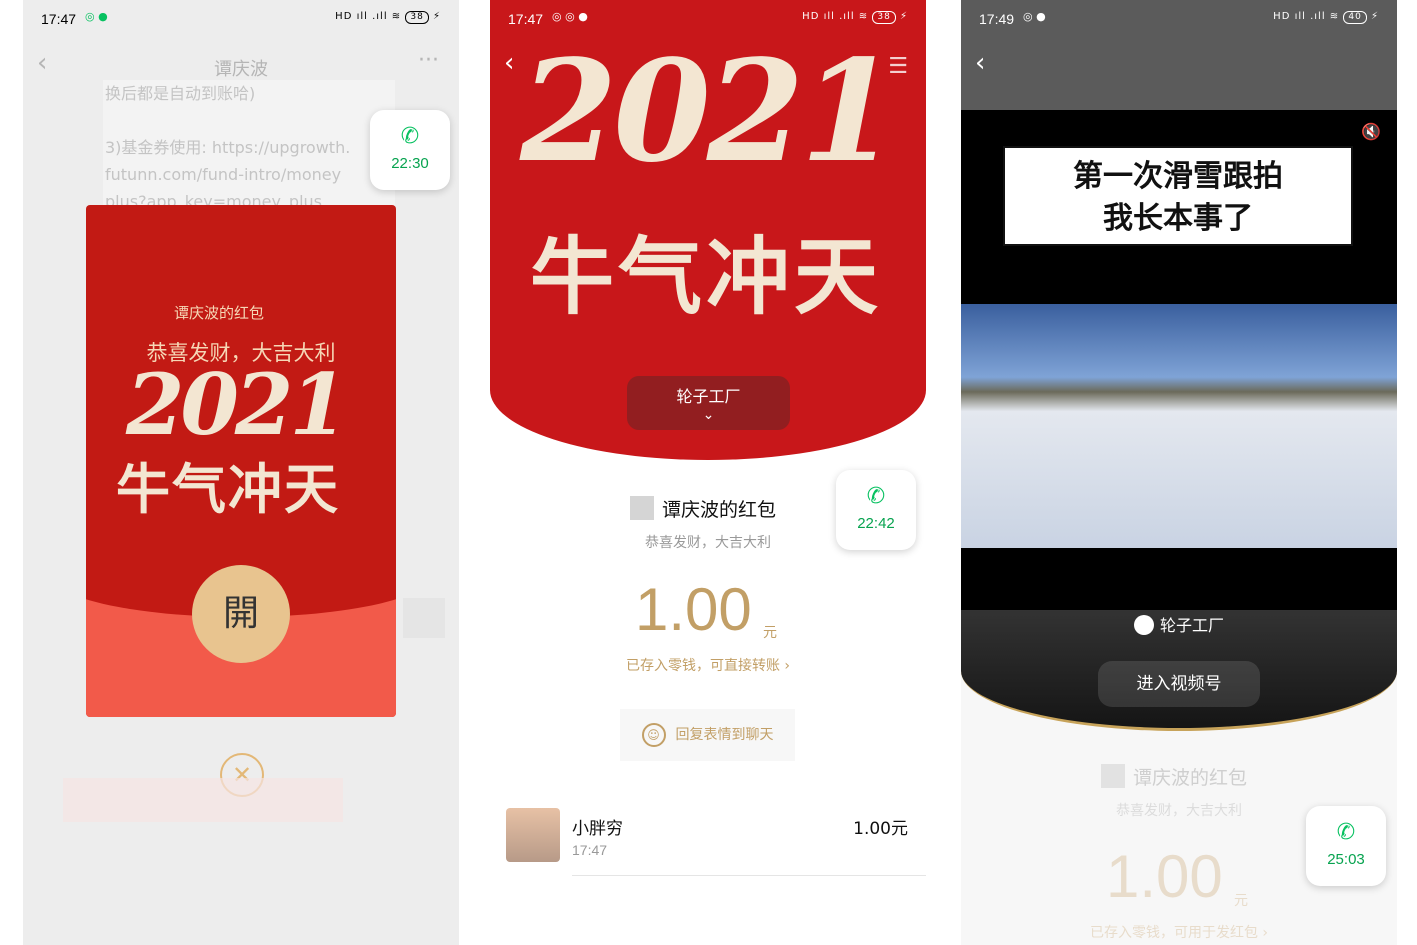  Describe the element at coordinates (716, 842) in the screenshot. I see `receiver-row: 小胖穷 17:47 1.00元` at that location.